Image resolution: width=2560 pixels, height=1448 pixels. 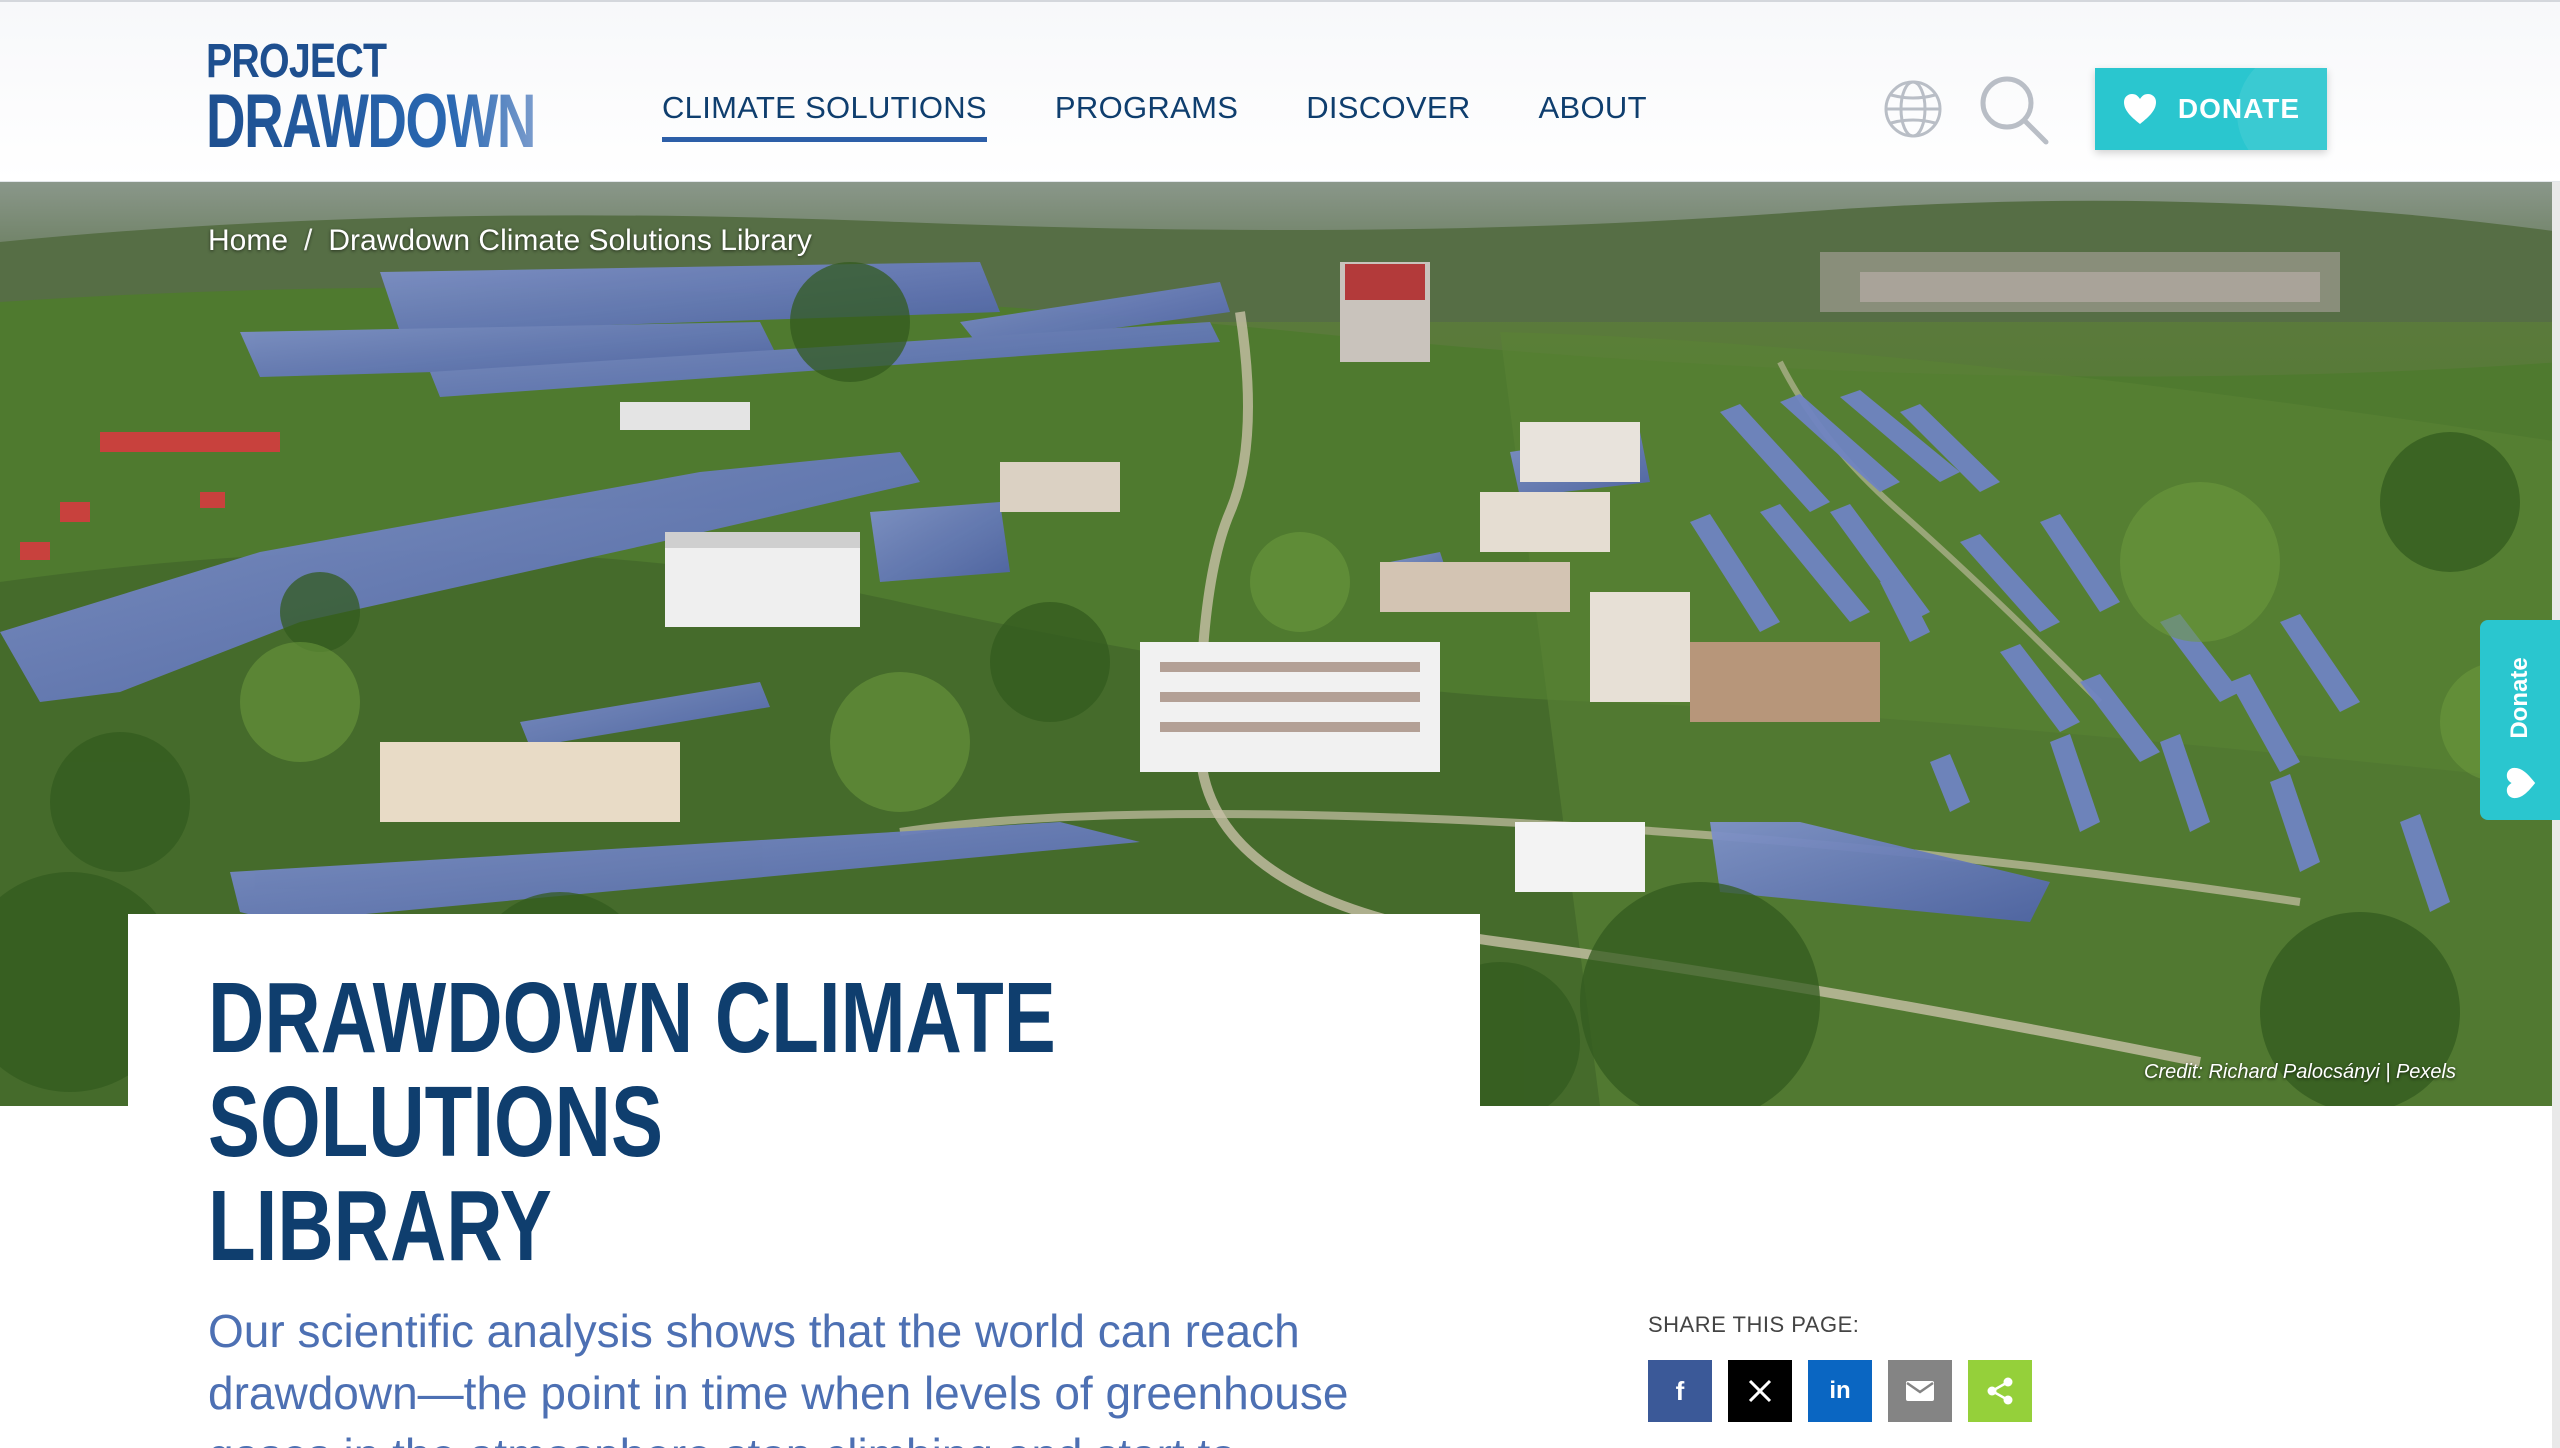 I want to click on share-icon, so click(x=2000, y=1391).